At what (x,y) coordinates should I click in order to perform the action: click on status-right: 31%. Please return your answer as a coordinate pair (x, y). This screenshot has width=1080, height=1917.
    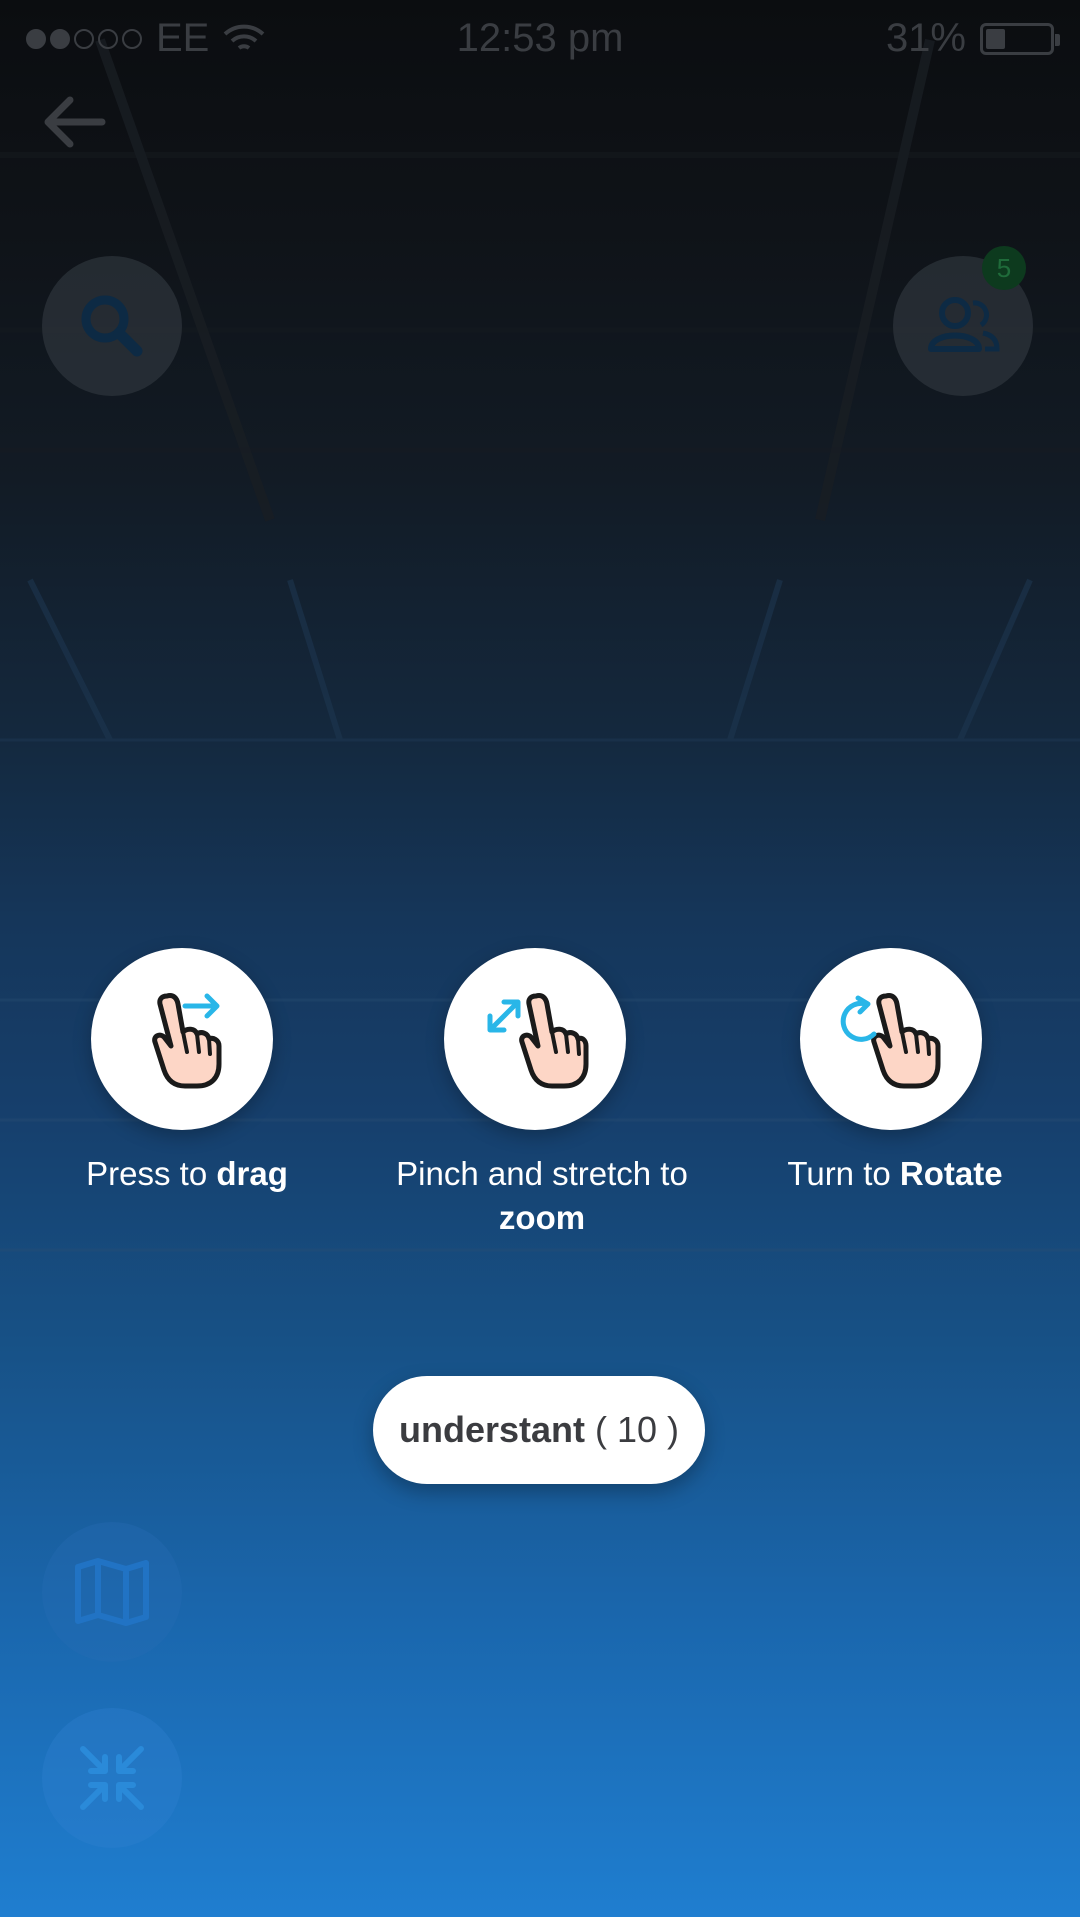
    Looking at the image, I should click on (972, 38).